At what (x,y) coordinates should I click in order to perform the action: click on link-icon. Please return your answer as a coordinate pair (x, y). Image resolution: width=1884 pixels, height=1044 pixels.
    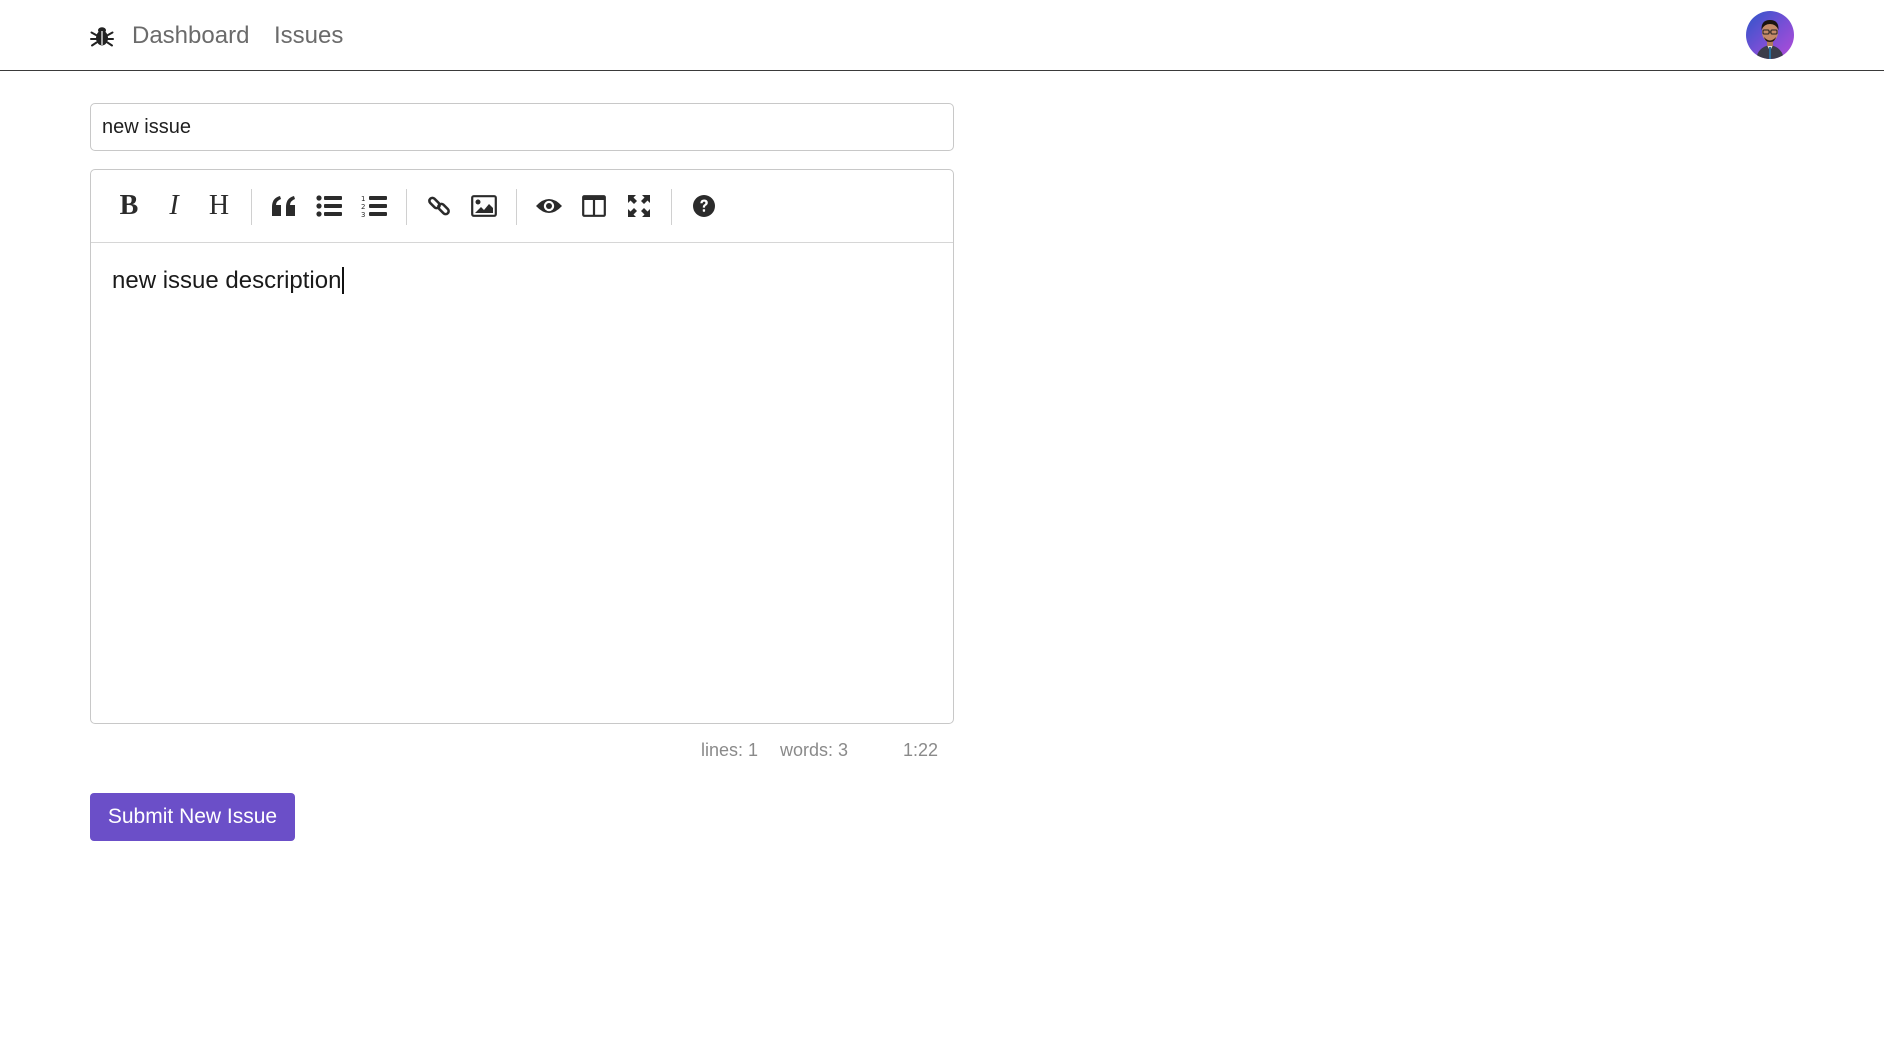
    Looking at the image, I should click on (439, 206).